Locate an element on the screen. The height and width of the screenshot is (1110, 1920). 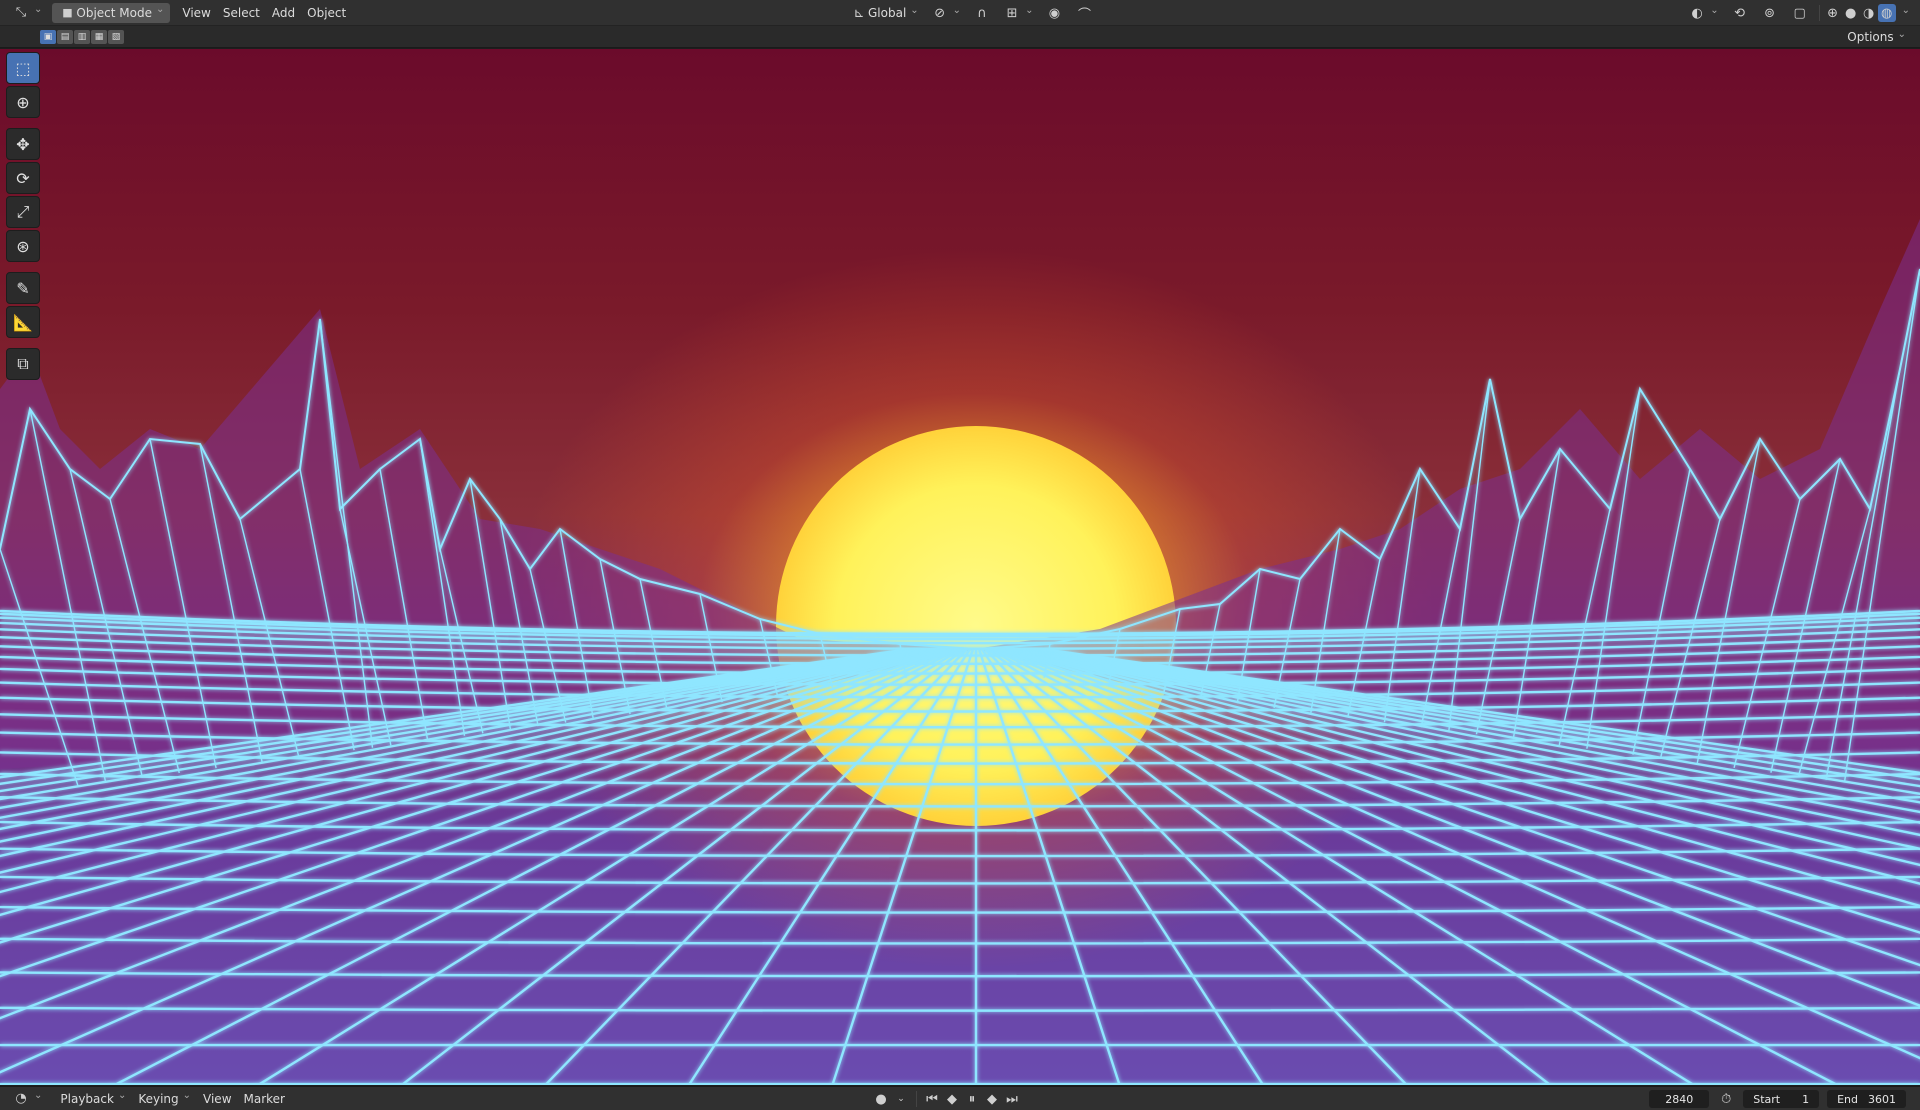
current-frame-field: 2840 is located at coordinates (1679, 1099).